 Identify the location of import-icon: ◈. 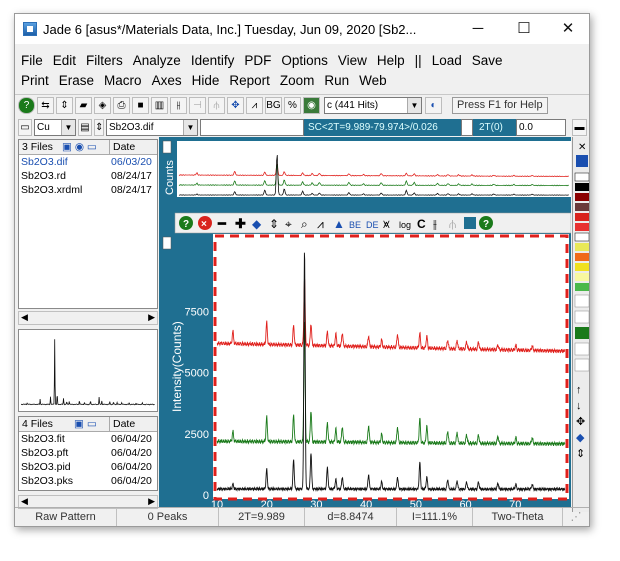
(102, 105).